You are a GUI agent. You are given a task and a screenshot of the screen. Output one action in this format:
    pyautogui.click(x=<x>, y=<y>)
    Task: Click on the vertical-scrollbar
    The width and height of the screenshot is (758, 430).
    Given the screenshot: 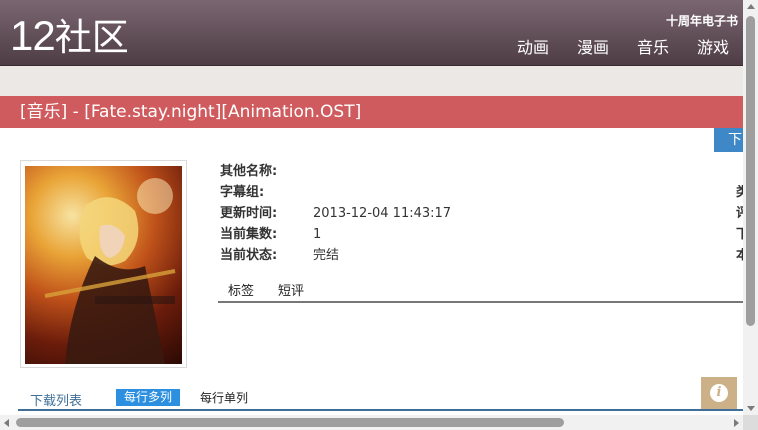 What is the action you would take?
    pyautogui.click(x=750, y=207)
    